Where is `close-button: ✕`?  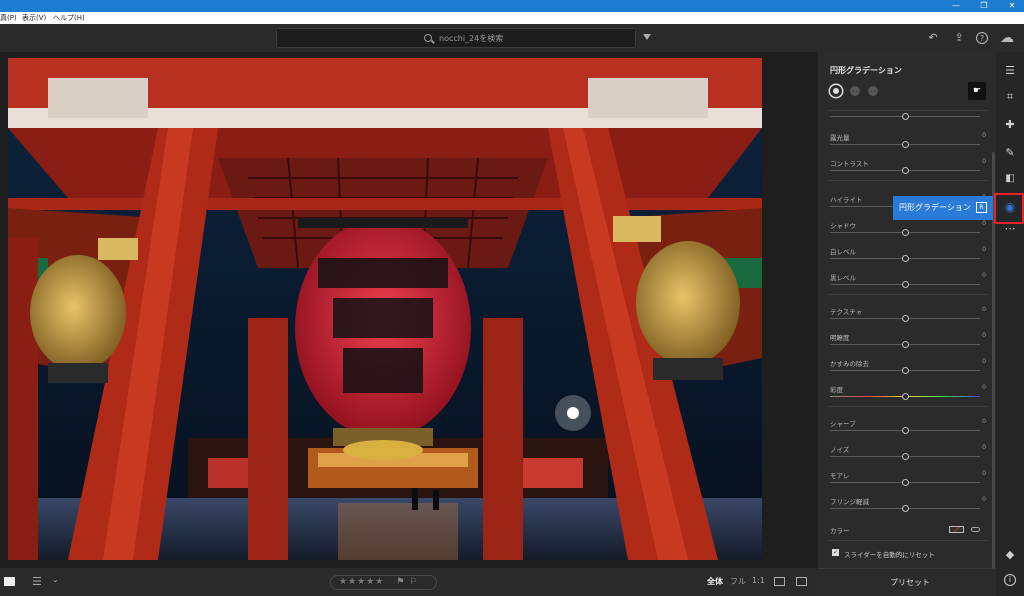
close-button: ✕ is located at coordinates (1012, 6).